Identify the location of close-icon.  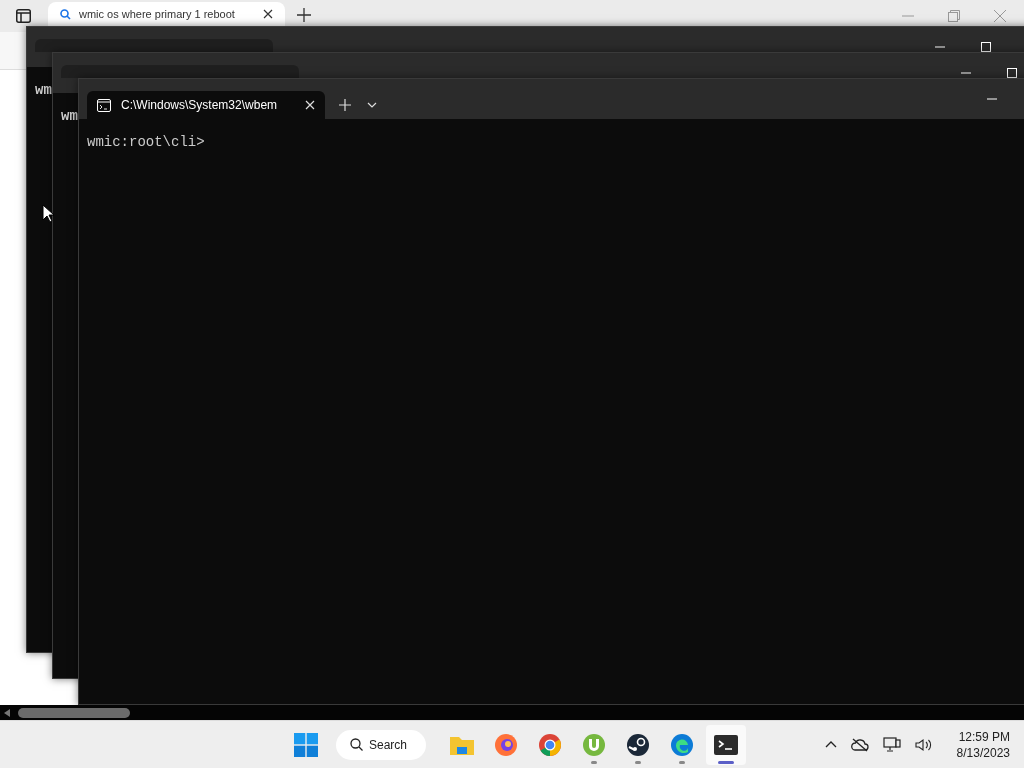
(268, 14).